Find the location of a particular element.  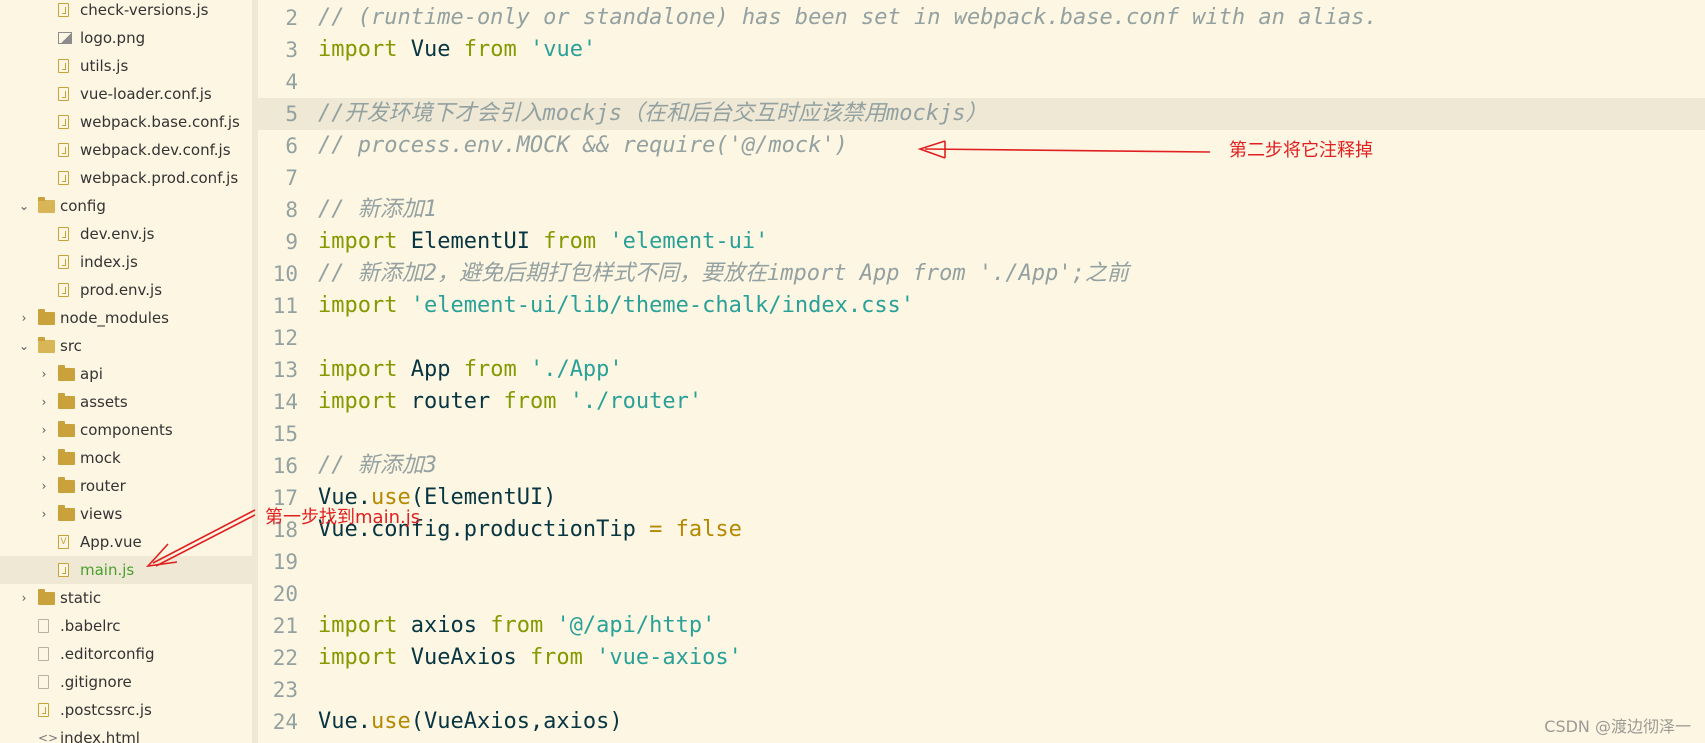

tree-item-editorconfig: .editorconfig is located at coordinates (126, 654).